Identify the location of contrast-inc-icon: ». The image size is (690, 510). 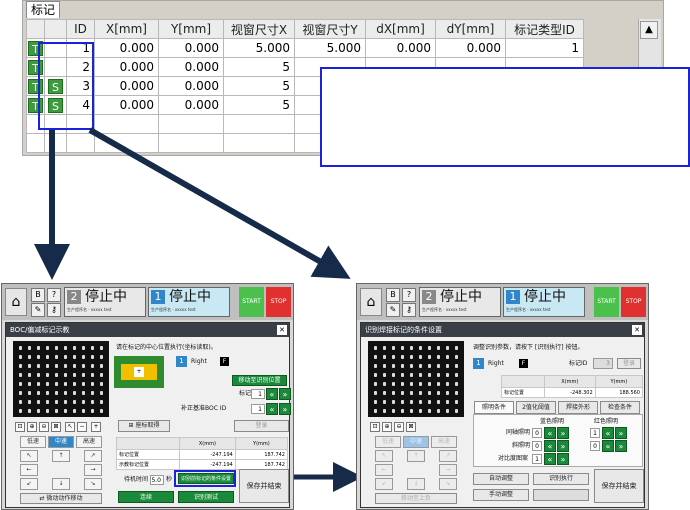
(563, 459).